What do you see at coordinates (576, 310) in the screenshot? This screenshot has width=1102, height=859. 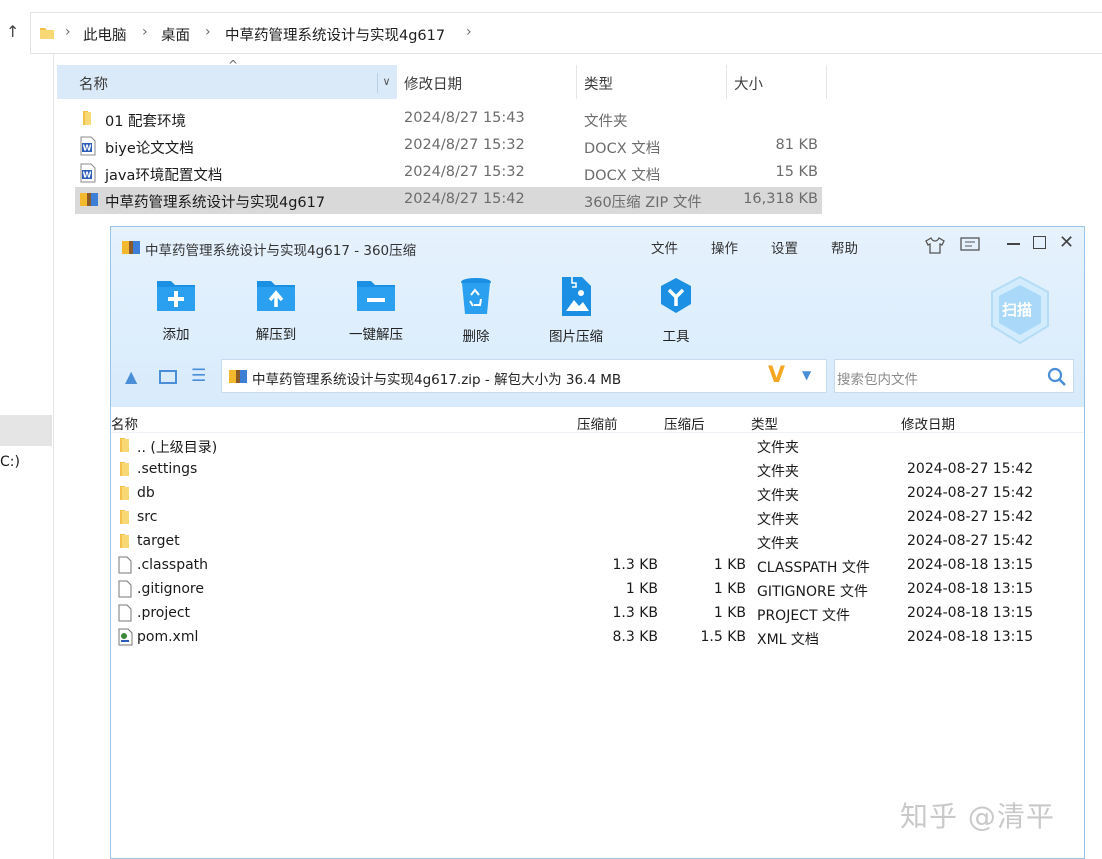 I see `image-compress-button: 图片压缩` at bounding box center [576, 310].